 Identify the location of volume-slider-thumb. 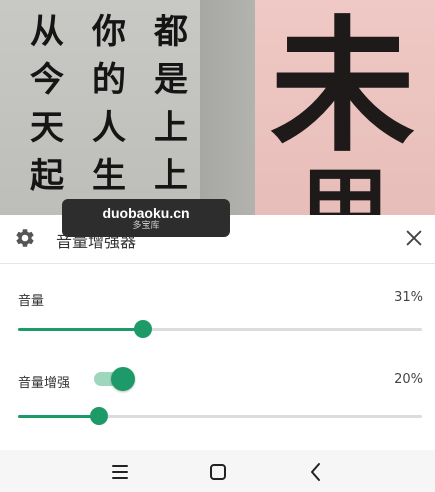
(143, 329).